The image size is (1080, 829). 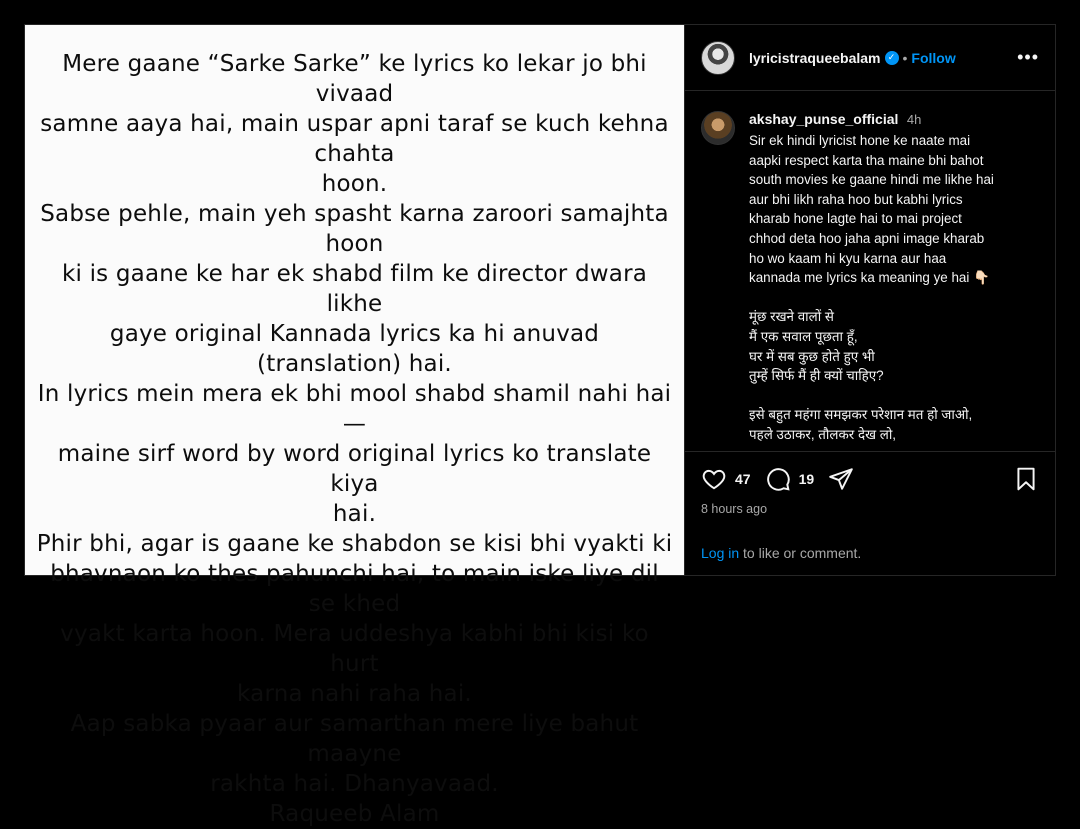 What do you see at coordinates (718, 57) in the screenshot?
I see `author-avatar` at bounding box center [718, 57].